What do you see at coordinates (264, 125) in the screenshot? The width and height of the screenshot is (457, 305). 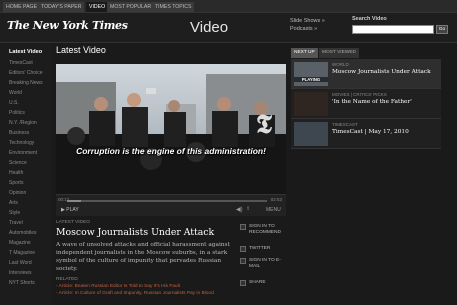 I see `nyt-watermark: 𝕿` at bounding box center [264, 125].